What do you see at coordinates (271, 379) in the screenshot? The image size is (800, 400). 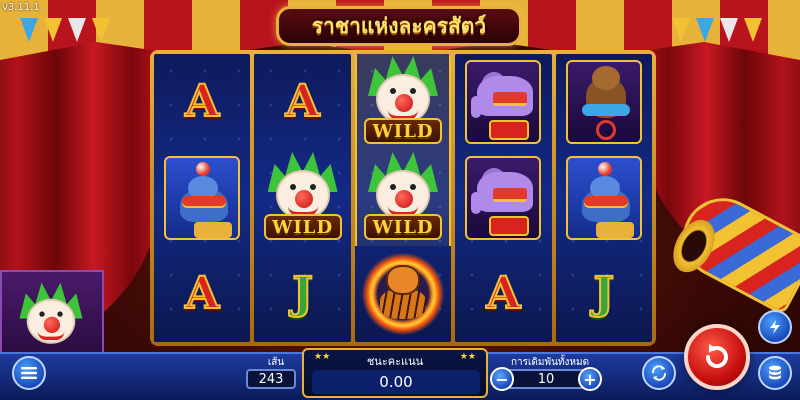 I see `lines-value: 243` at bounding box center [271, 379].